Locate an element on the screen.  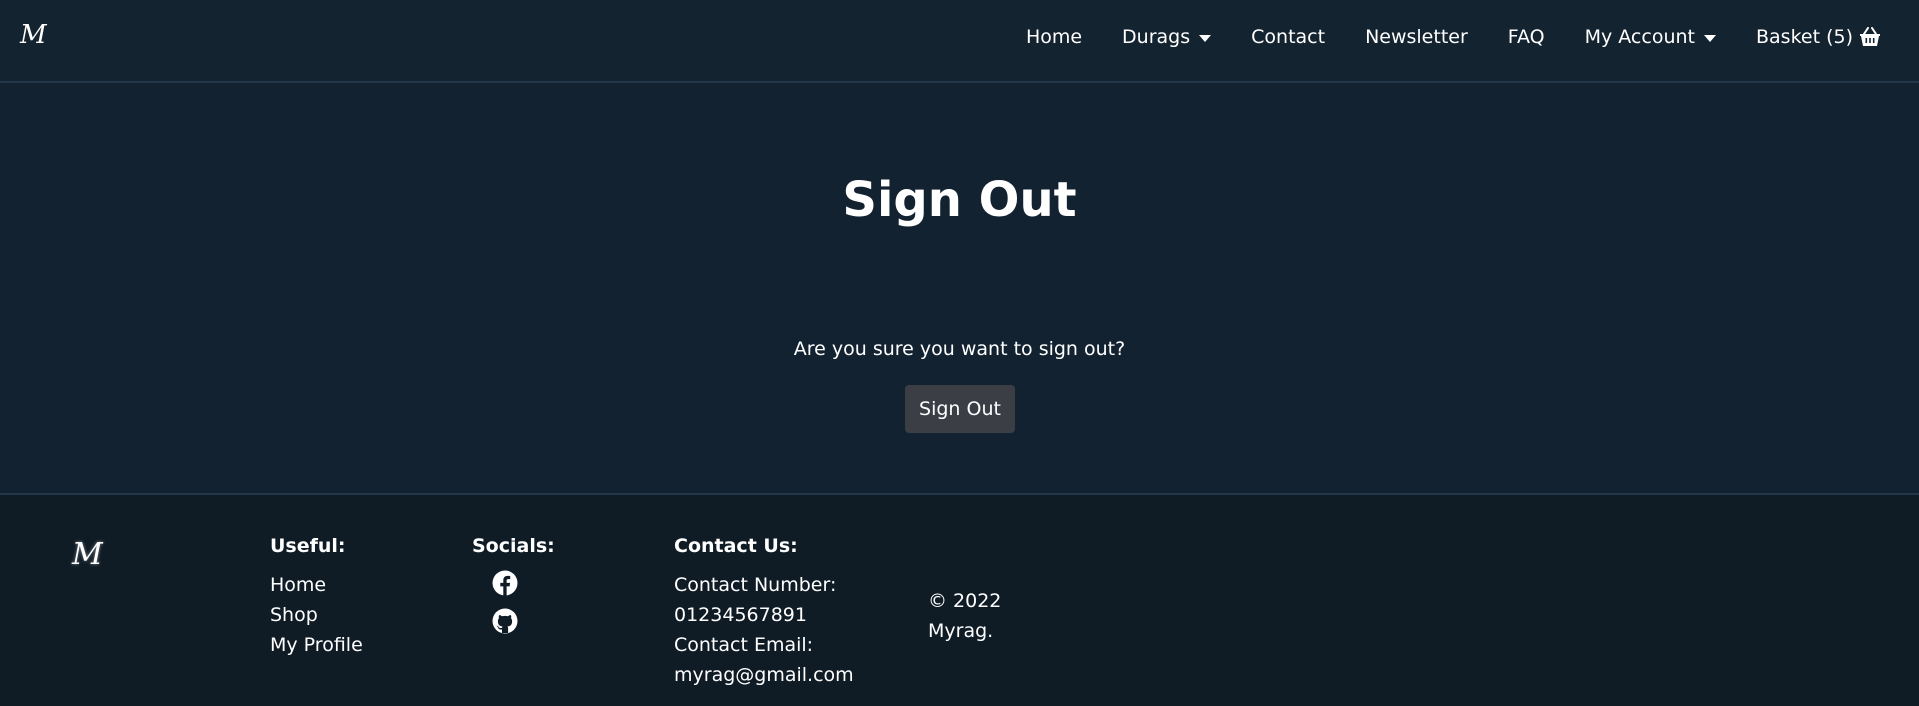
nav-contact-label: Contact is located at coordinates (1288, 36).